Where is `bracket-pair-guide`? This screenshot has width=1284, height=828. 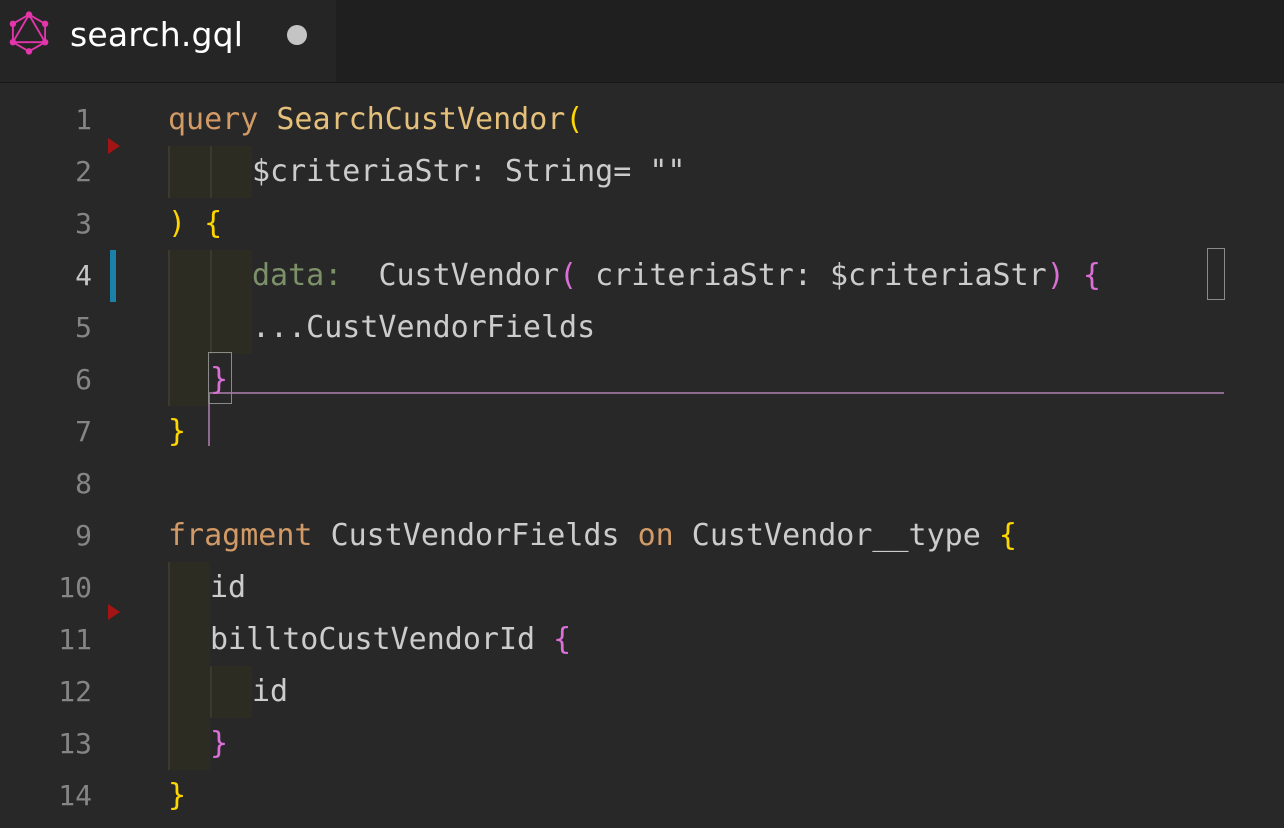 bracket-pair-guide is located at coordinates (716, 393).